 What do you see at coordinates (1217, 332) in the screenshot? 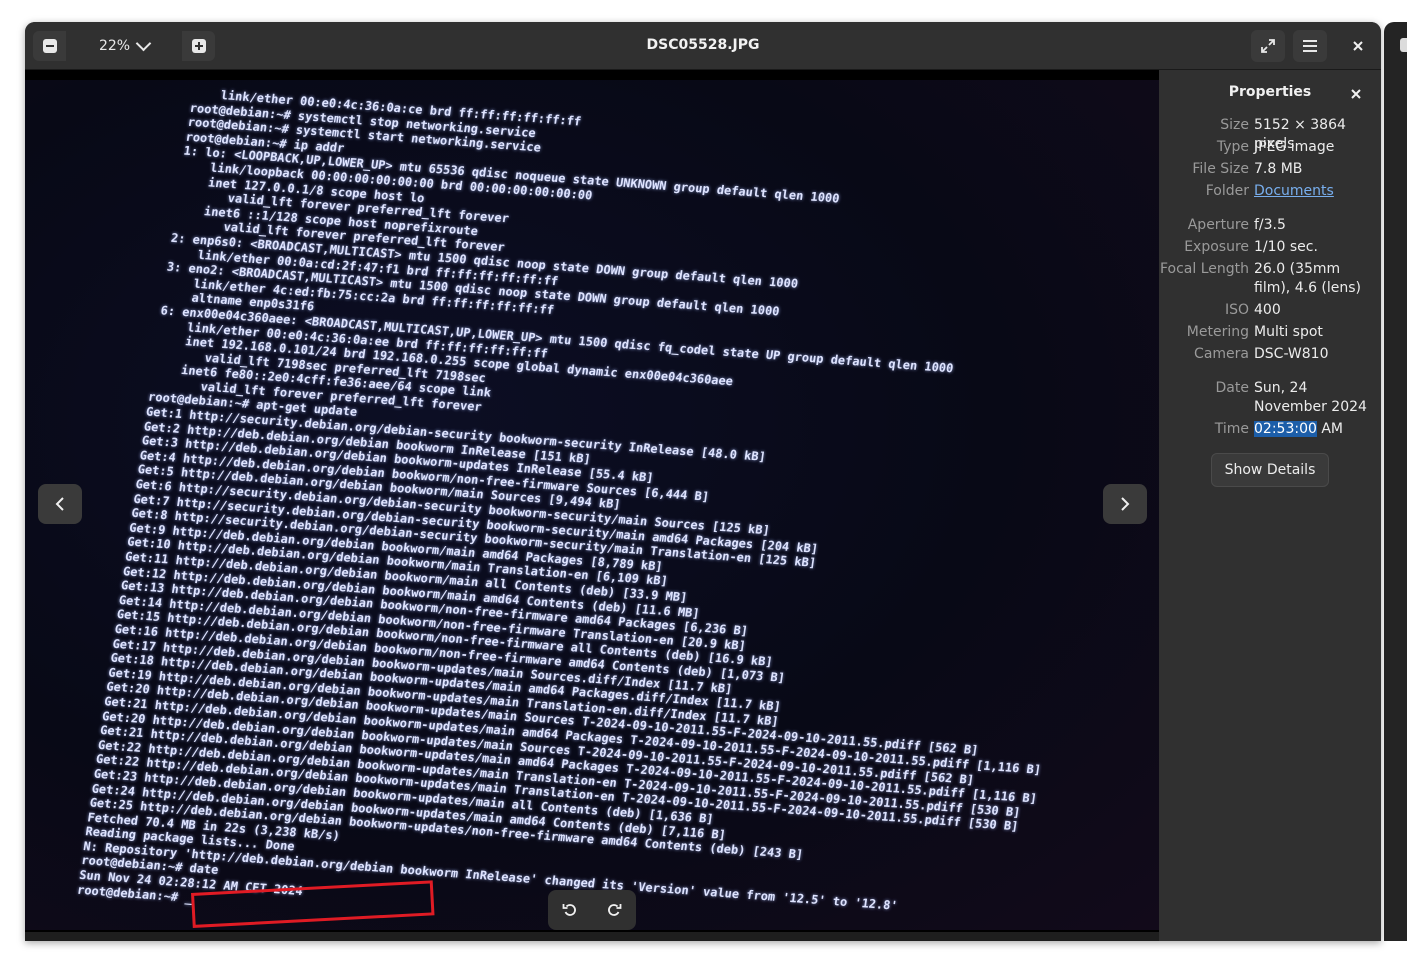
I see `property-label: Metering` at bounding box center [1217, 332].